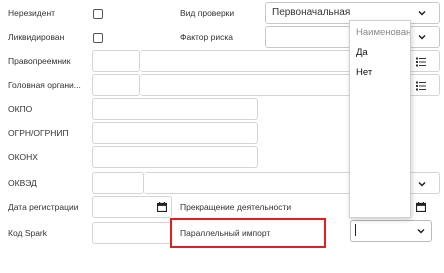 This screenshot has width=444, height=273. Describe the element at coordinates (175, 133) in the screenshot. I see `ogrn-field` at that location.